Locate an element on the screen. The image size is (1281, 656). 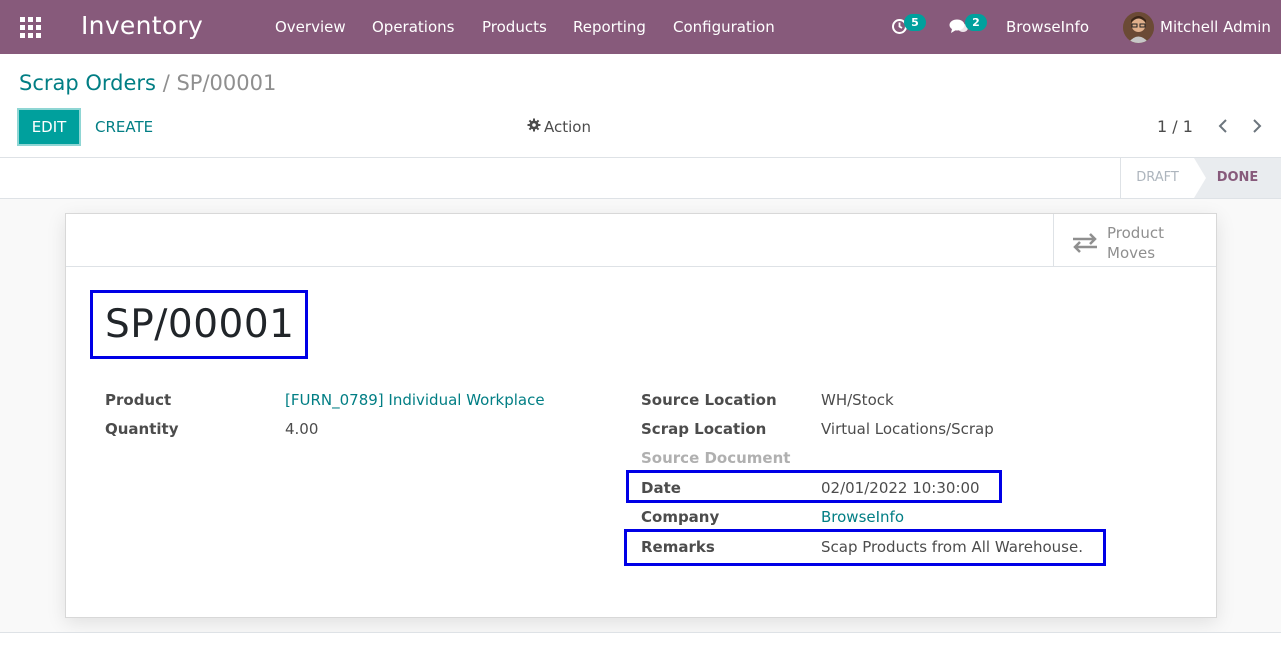
remarks-value: Scap Products from All Warehouse. is located at coordinates (952, 547).